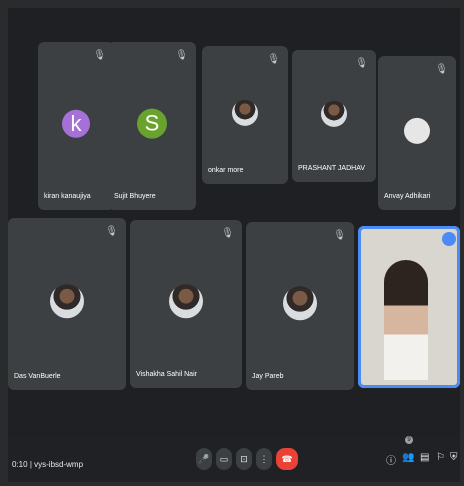 Image resolution: width=464 pixels, height=486 pixels. I want to click on activities-button: ⚐, so click(440, 457).